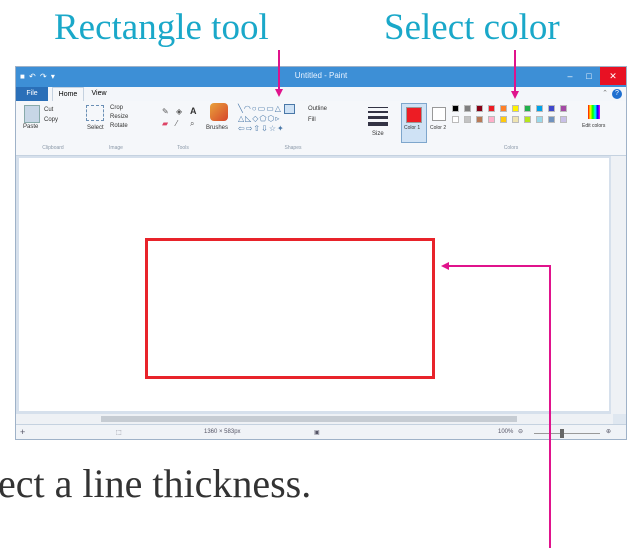 The height and width of the screenshot is (557, 628). Describe the element at coordinates (496, 405) in the screenshot. I see `arrow-to-drawn-rectangle` at that location.